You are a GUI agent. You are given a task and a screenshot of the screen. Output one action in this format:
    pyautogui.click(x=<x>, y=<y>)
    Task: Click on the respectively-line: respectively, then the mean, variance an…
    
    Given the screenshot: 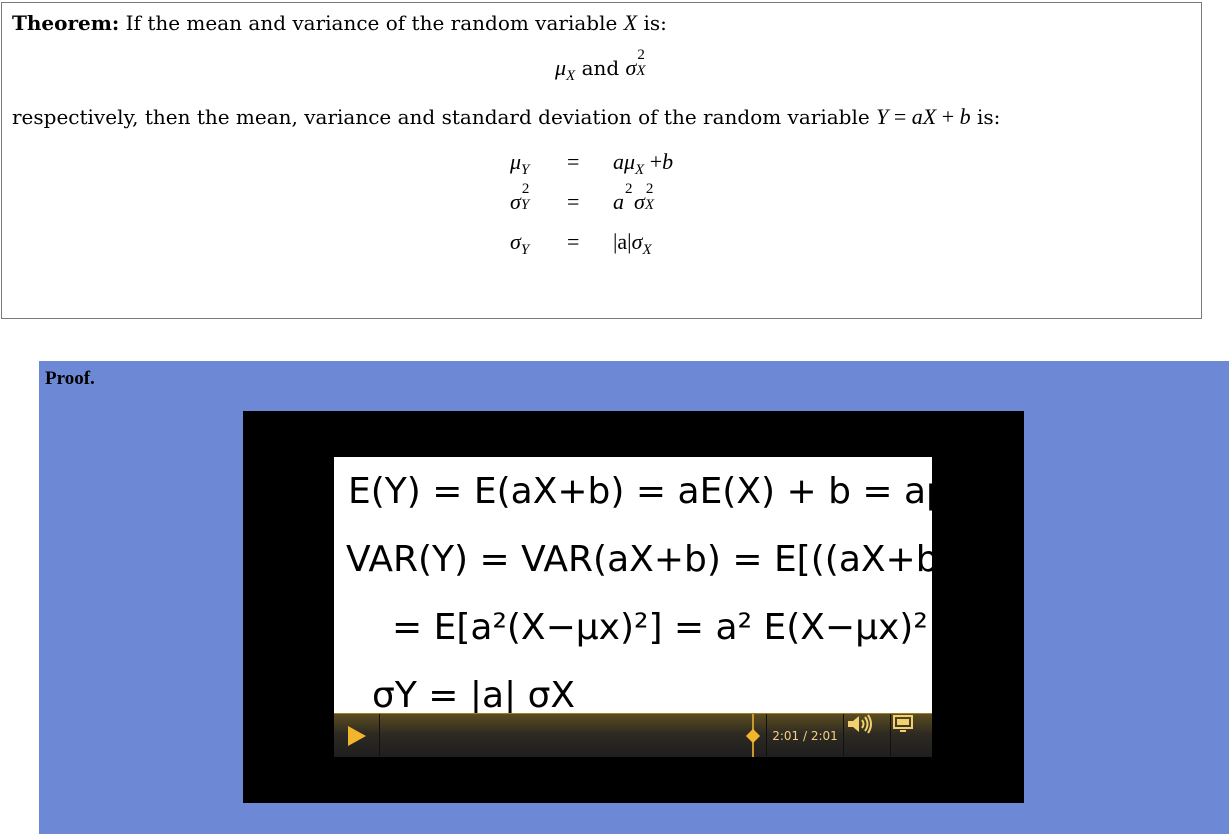 What is the action you would take?
    pyautogui.click(x=506, y=117)
    